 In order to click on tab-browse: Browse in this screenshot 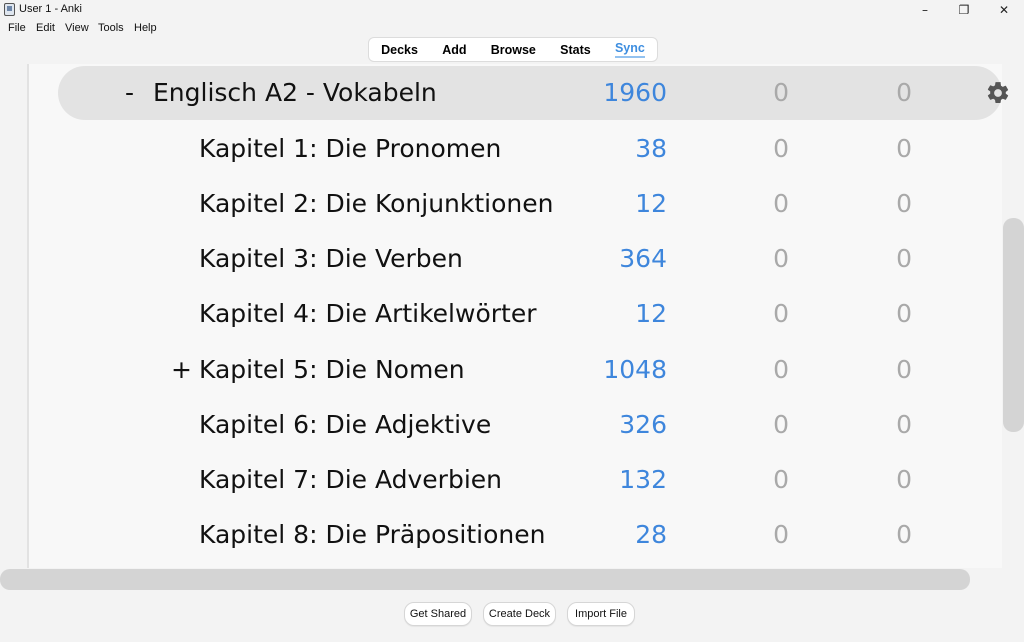, I will do `click(513, 50)`.